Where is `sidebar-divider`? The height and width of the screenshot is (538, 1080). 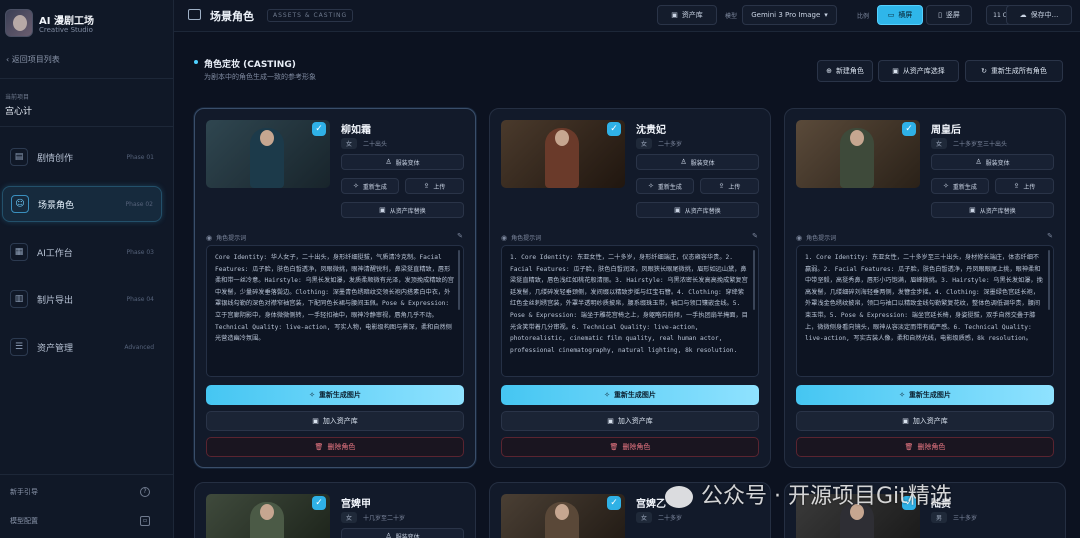 sidebar-divider is located at coordinates (87, 474).